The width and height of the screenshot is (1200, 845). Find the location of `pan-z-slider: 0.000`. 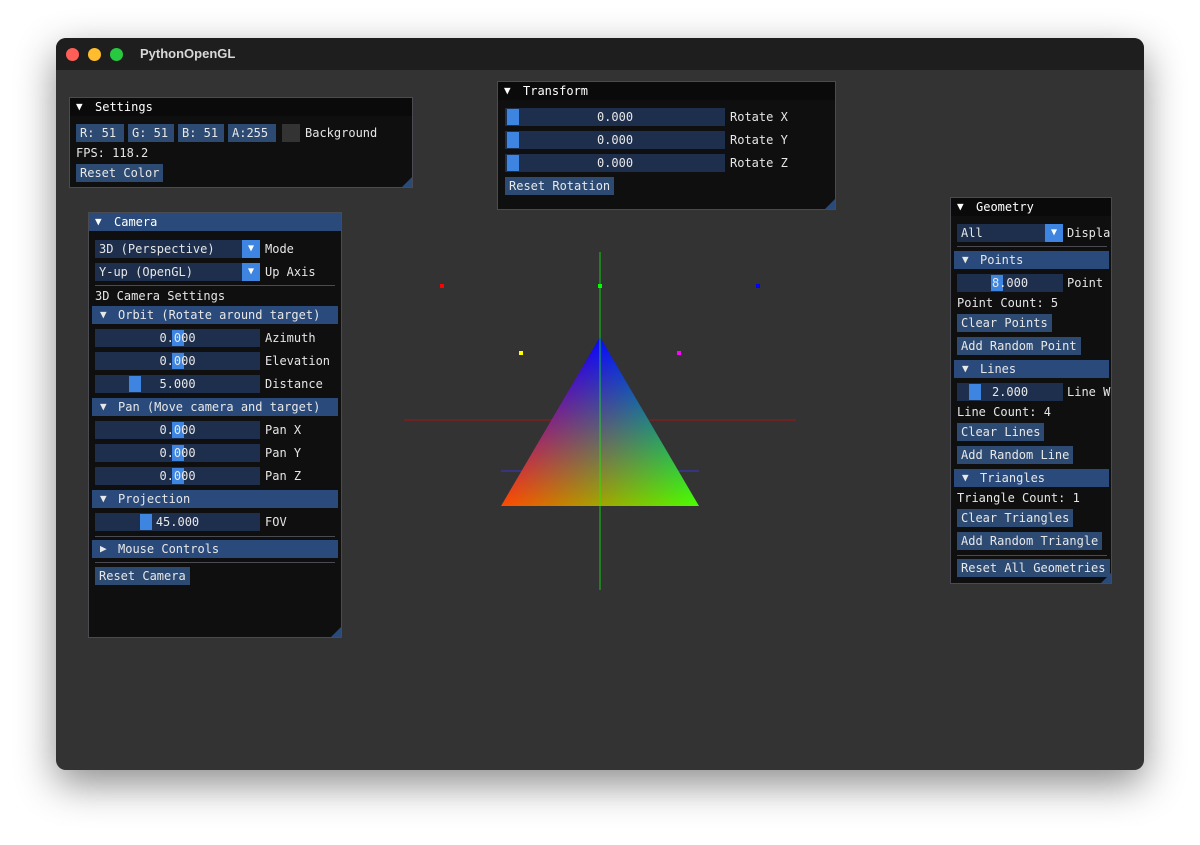

pan-z-slider: 0.000 is located at coordinates (177, 476).